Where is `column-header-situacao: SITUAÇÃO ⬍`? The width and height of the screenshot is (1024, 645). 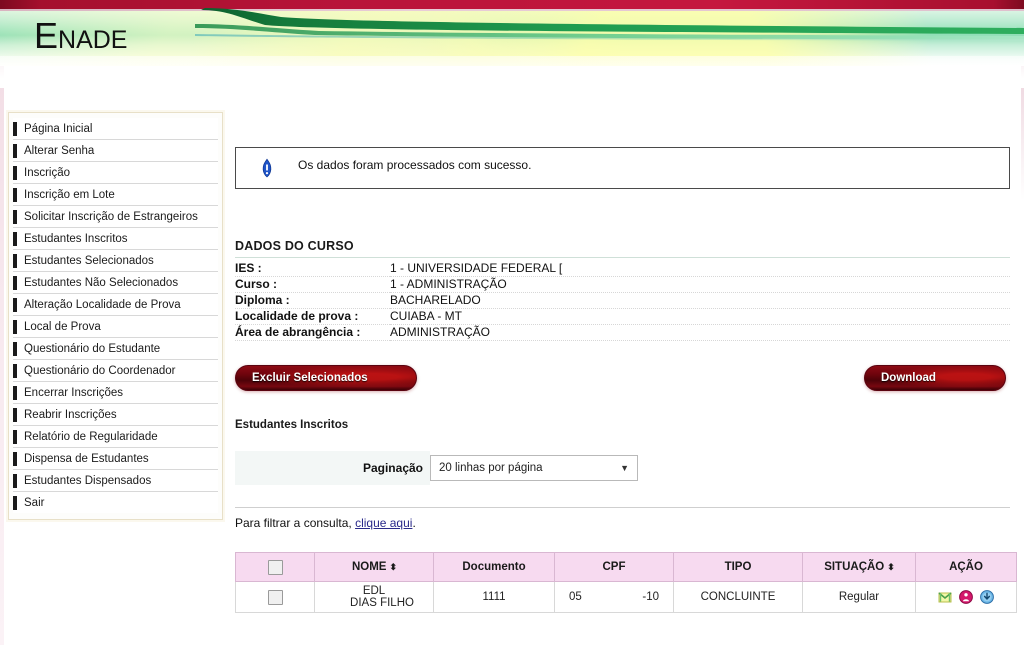
column-header-situacao: SITUAÇÃO ⬍ is located at coordinates (859, 567).